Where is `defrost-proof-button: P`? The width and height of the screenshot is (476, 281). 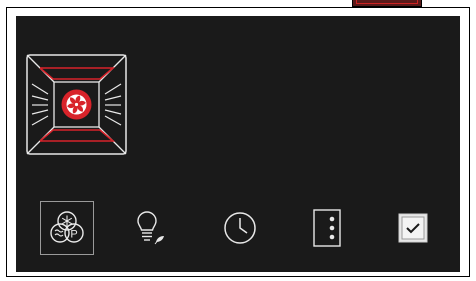 defrost-proof-button: P is located at coordinates (67, 228).